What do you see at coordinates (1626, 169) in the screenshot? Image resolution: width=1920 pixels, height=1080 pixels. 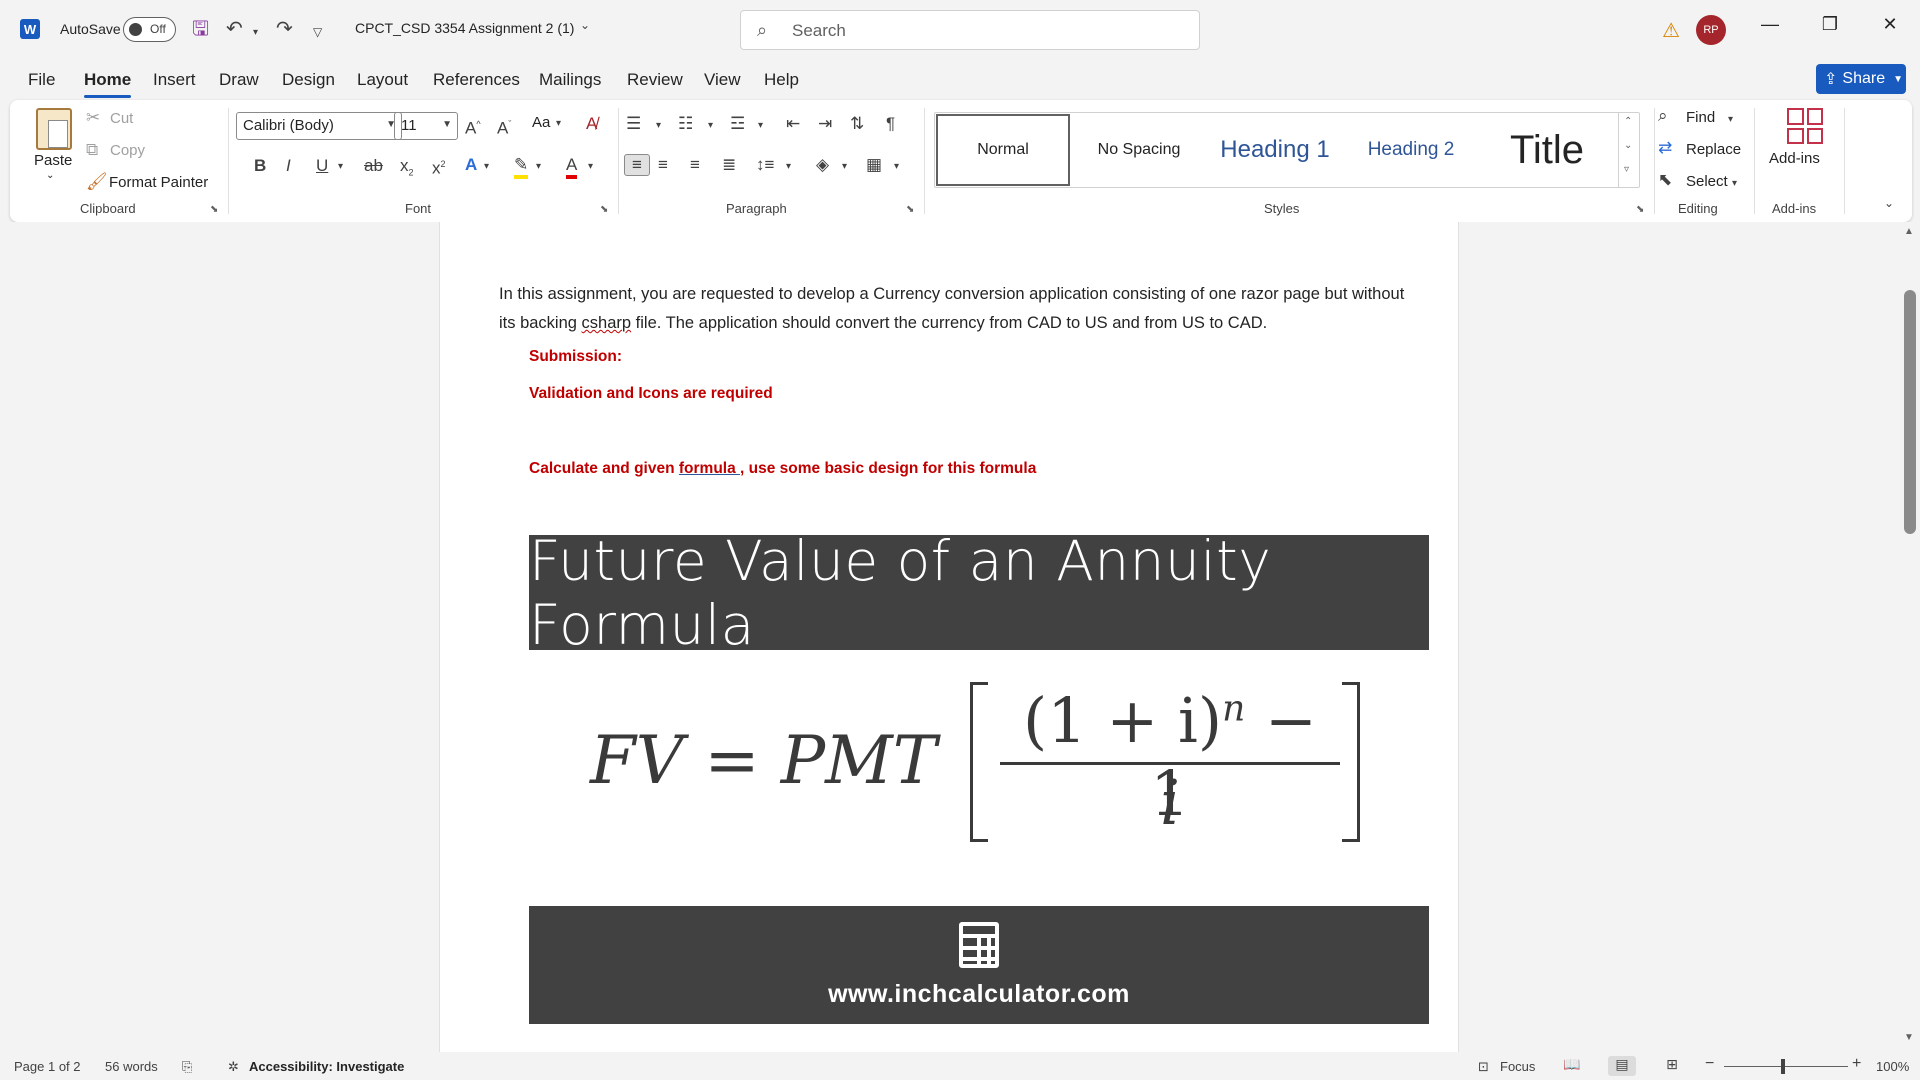 I see `expand-gallery-icon: ▿` at bounding box center [1626, 169].